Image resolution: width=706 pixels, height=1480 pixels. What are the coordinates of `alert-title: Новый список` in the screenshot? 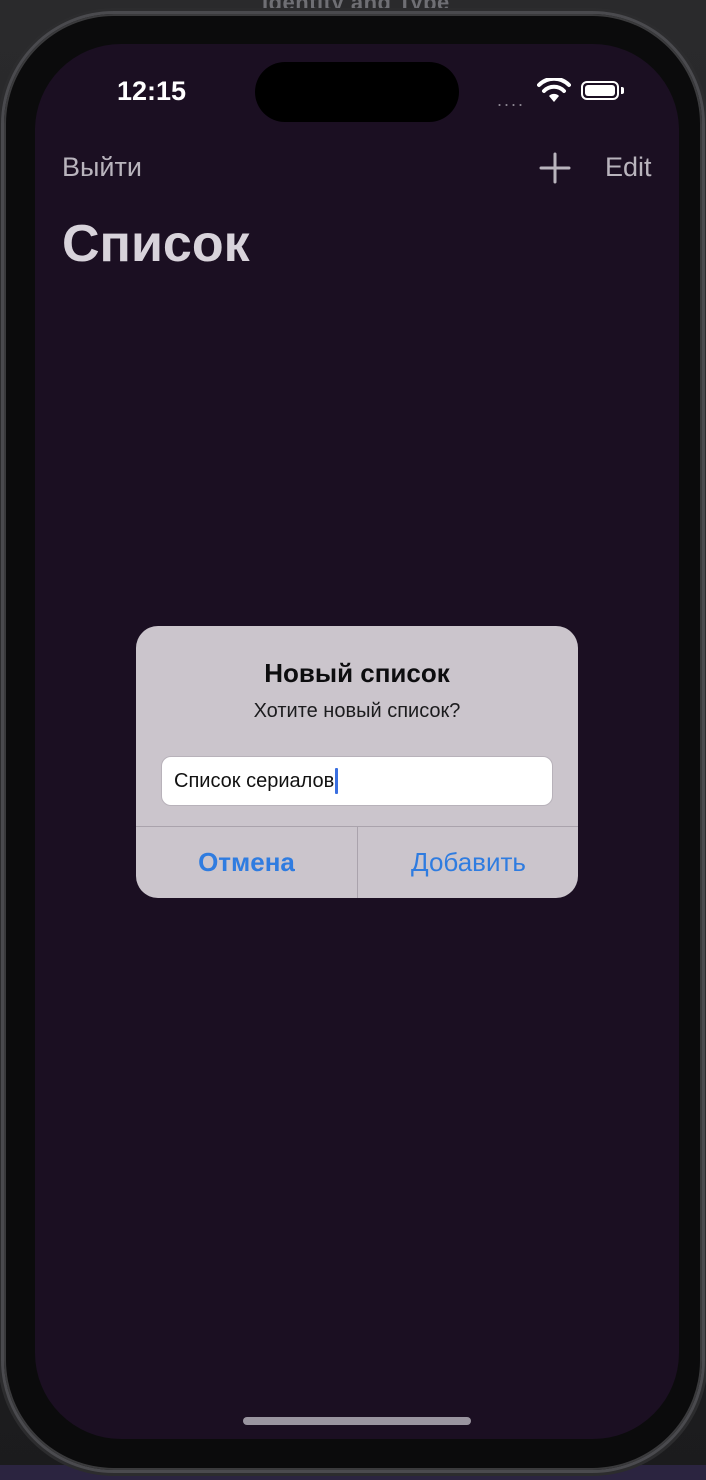 It's located at (357, 673).